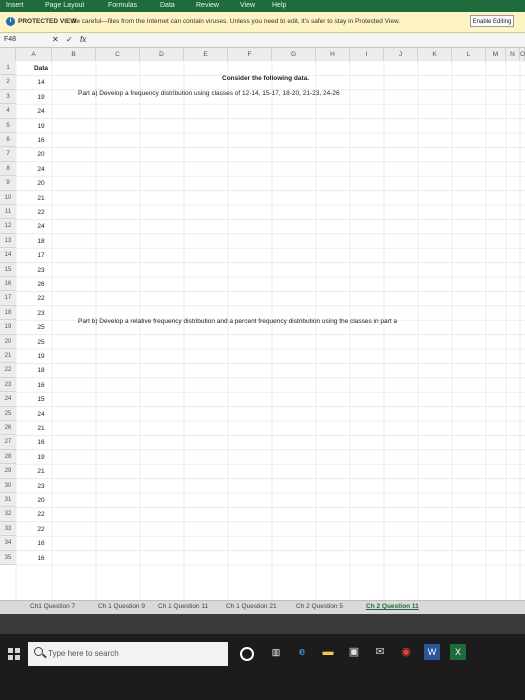 The height and width of the screenshot is (700, 525). Describe the element at coordinates (14, 654) in the screenshot. I see `windows-start-icon` at that location.